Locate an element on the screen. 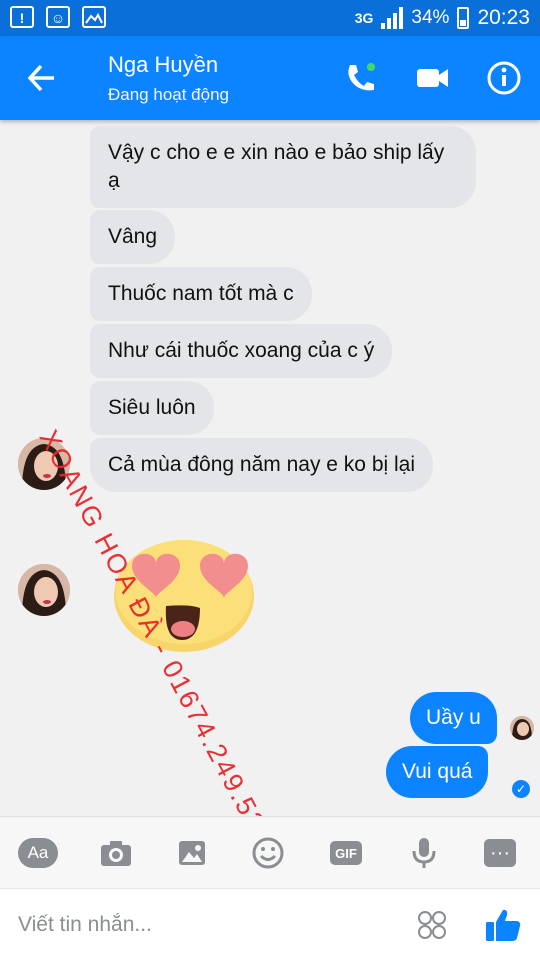  camera-button is located at coordinates (116, 853).